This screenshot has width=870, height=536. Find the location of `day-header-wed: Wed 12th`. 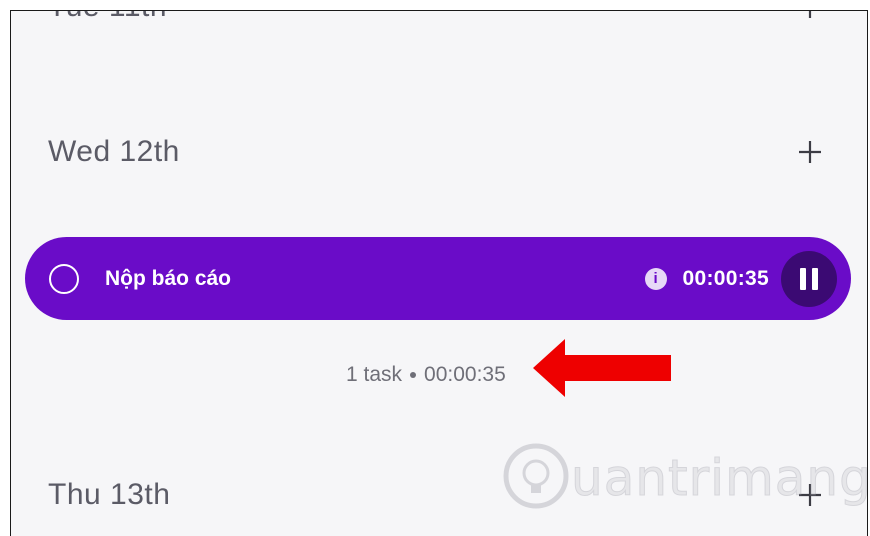

day-header-wed: Wed 12th is located at coordinates (437, 152).